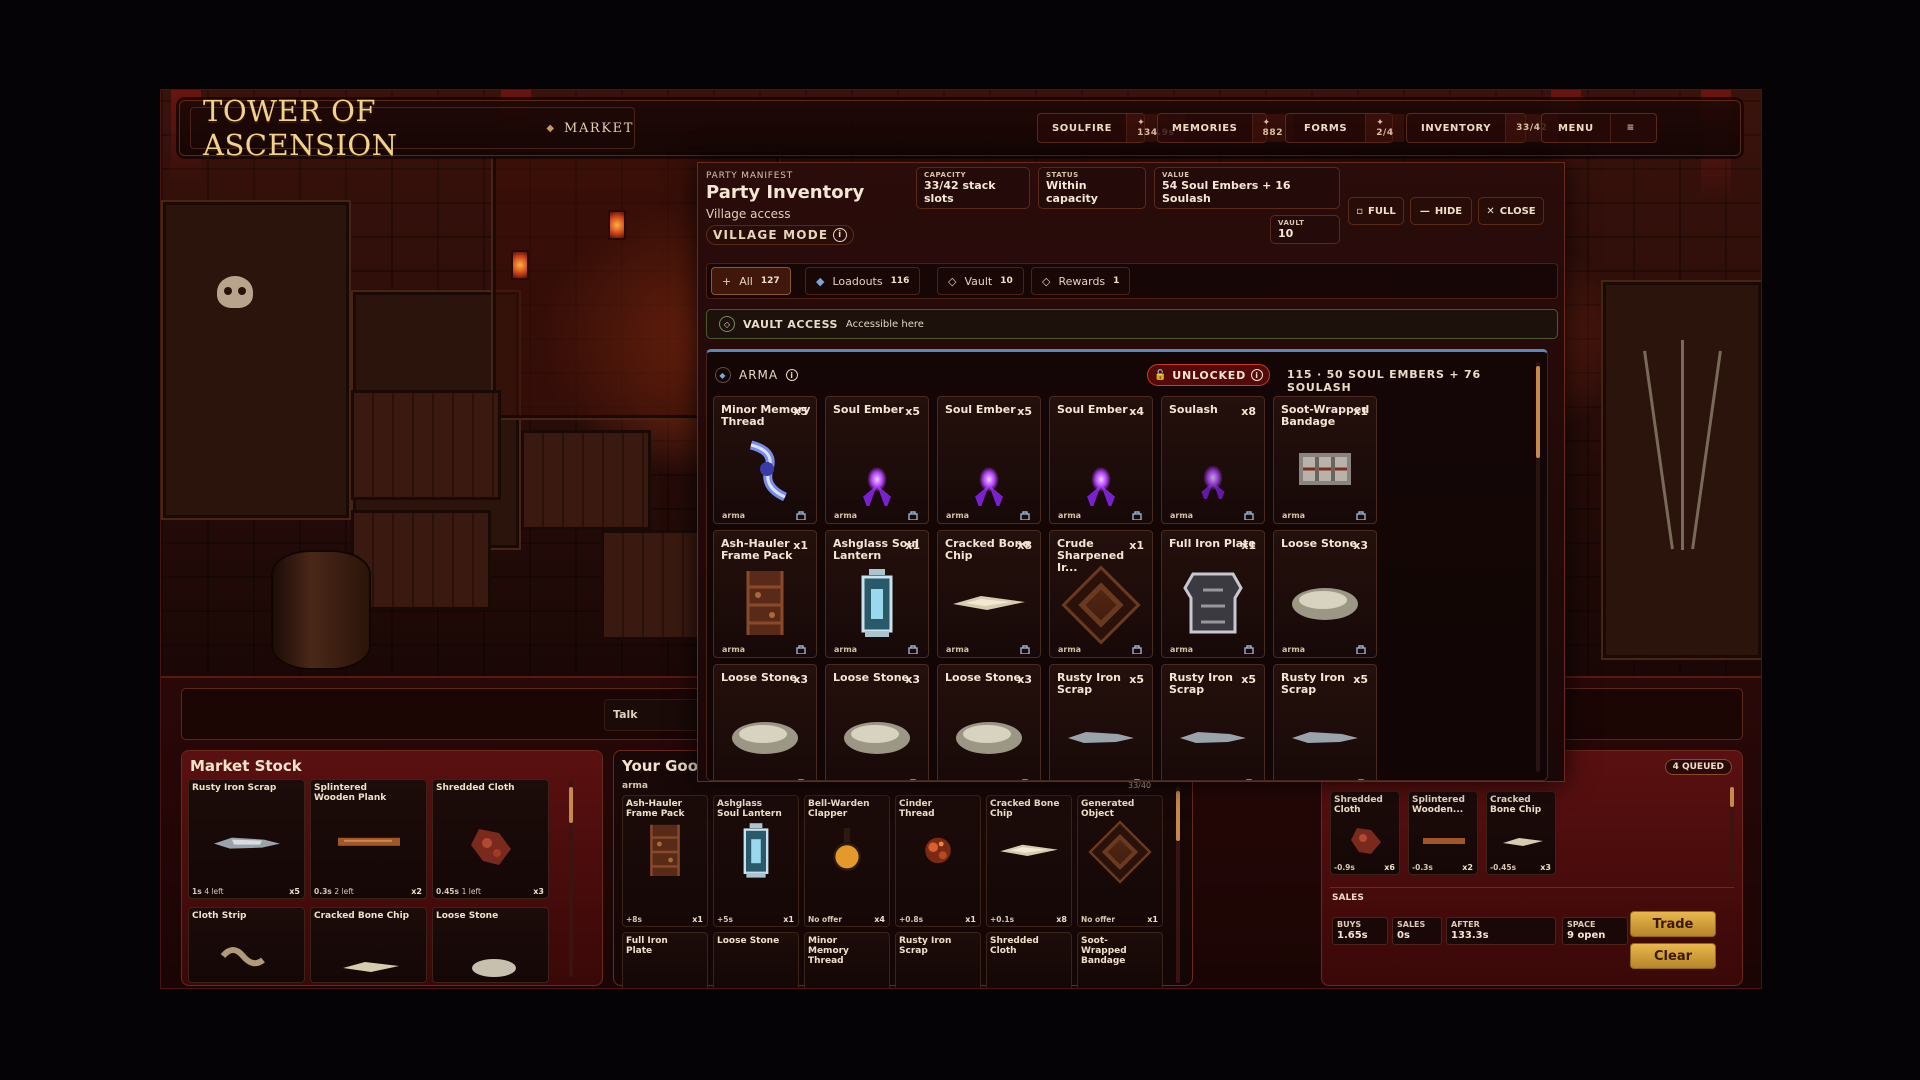 The width and height of the screenshot is (1920, 1080). I want to click on frame-pack-icon, so click(765, 605).